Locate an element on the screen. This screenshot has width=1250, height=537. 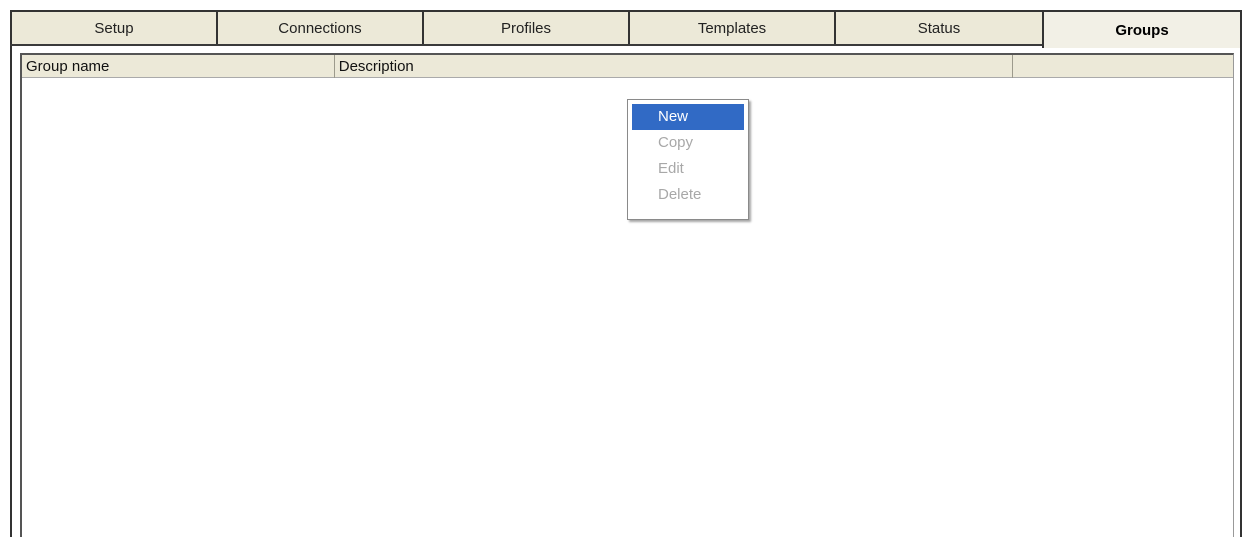
tab-label: Profiles is located at coordinates (526, 28).